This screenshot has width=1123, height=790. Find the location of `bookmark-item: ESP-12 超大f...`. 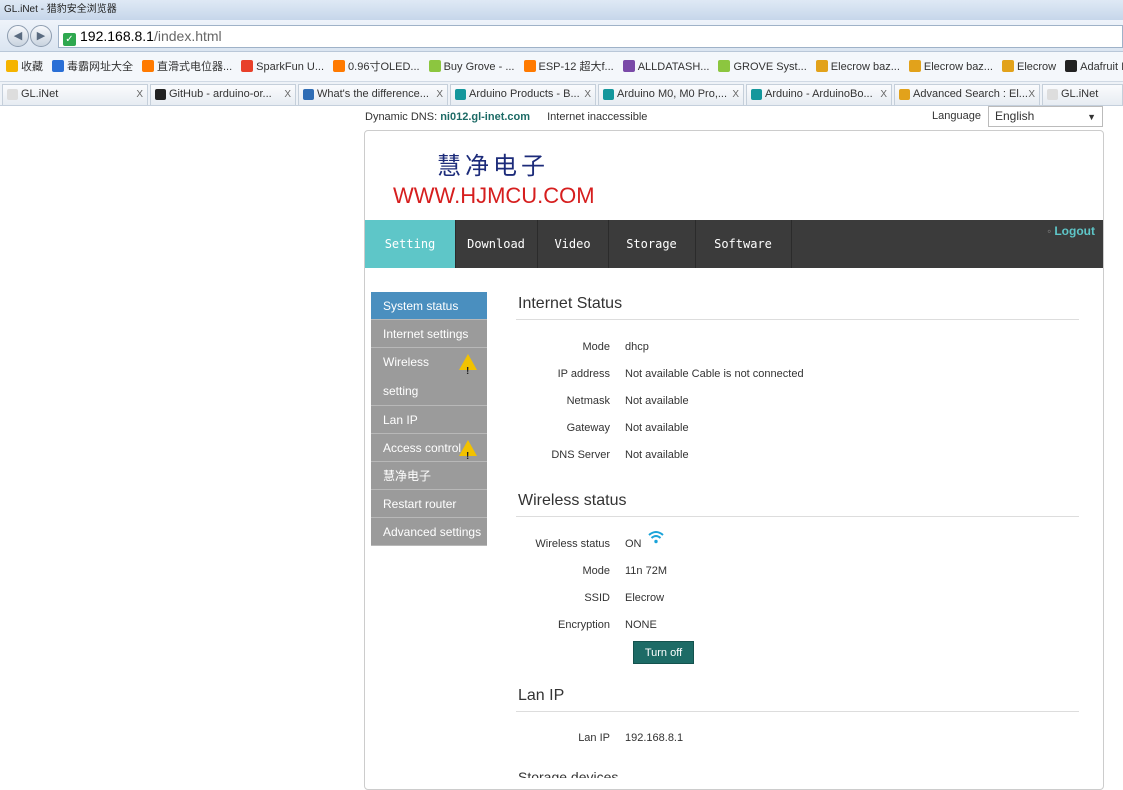

bookmark-item: ESP-12 超大f... is located at coordinates (568, 66).